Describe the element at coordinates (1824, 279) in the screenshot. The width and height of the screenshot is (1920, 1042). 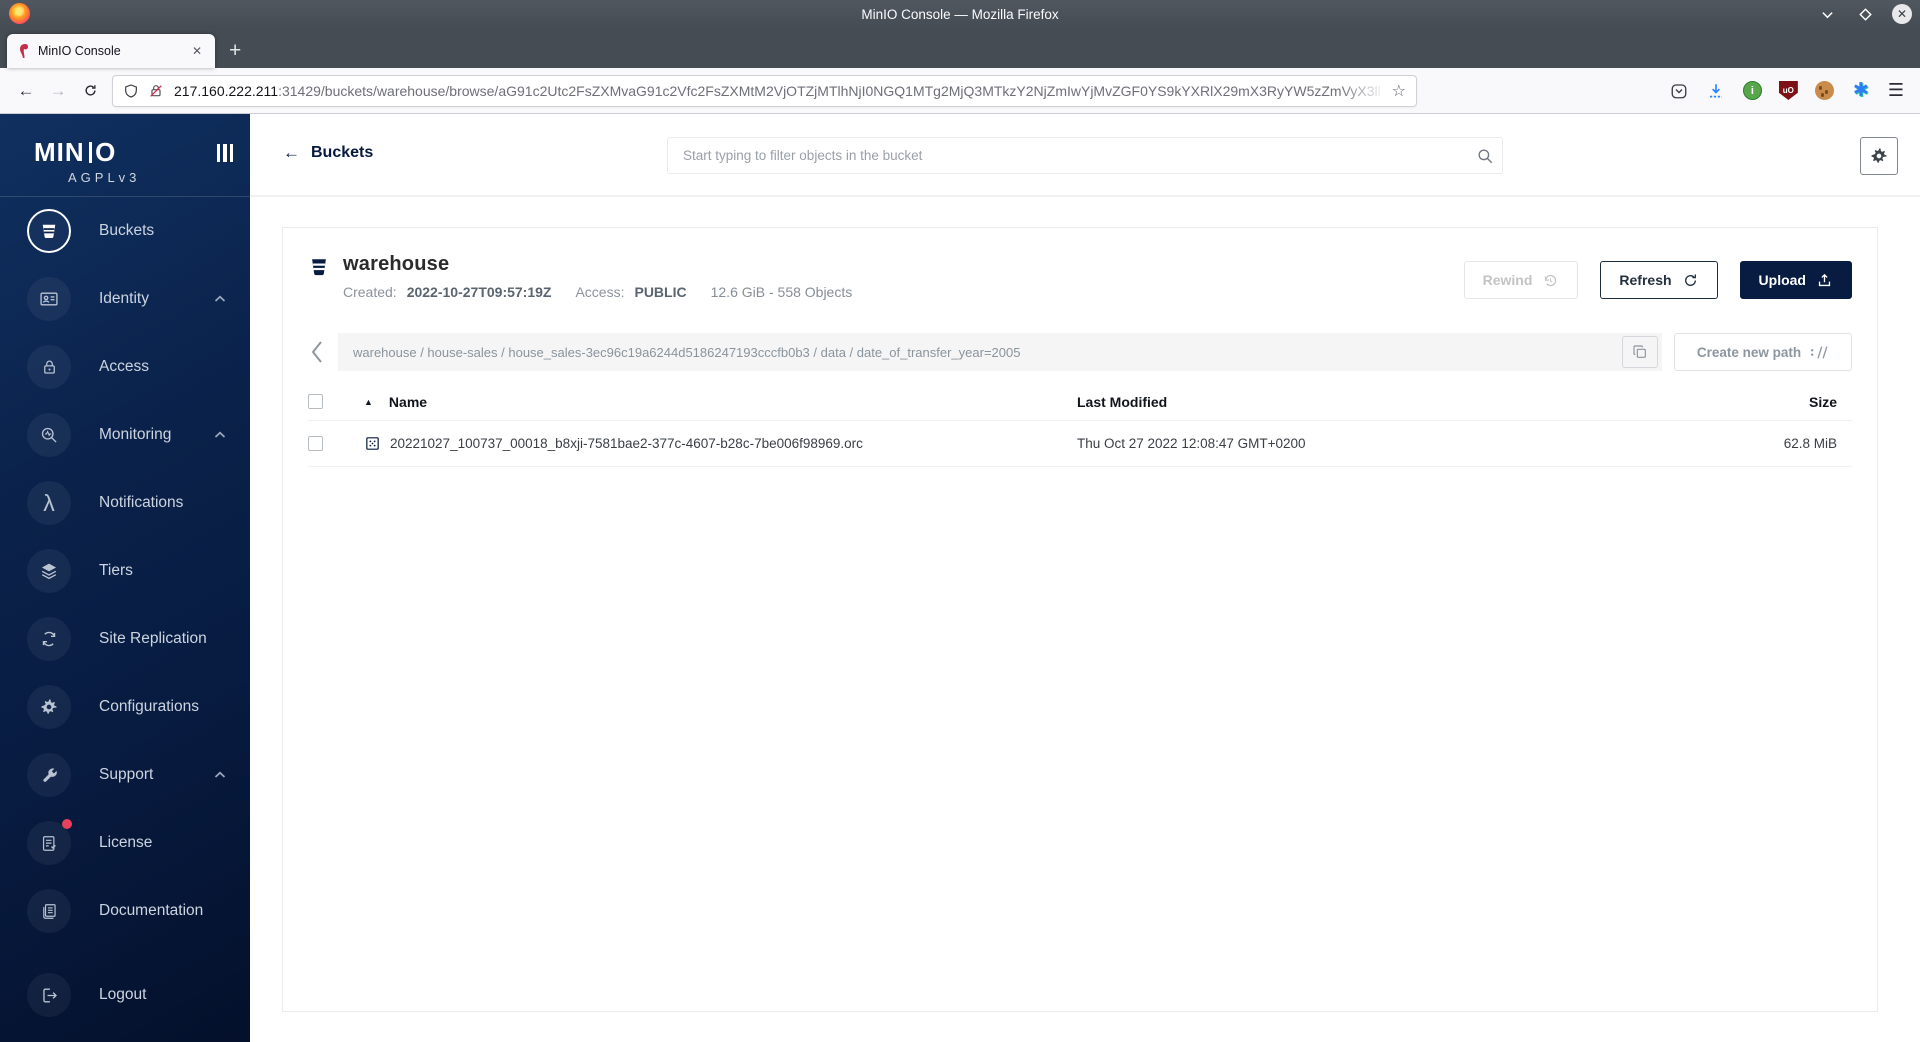
I see `upload-icon` at that location.